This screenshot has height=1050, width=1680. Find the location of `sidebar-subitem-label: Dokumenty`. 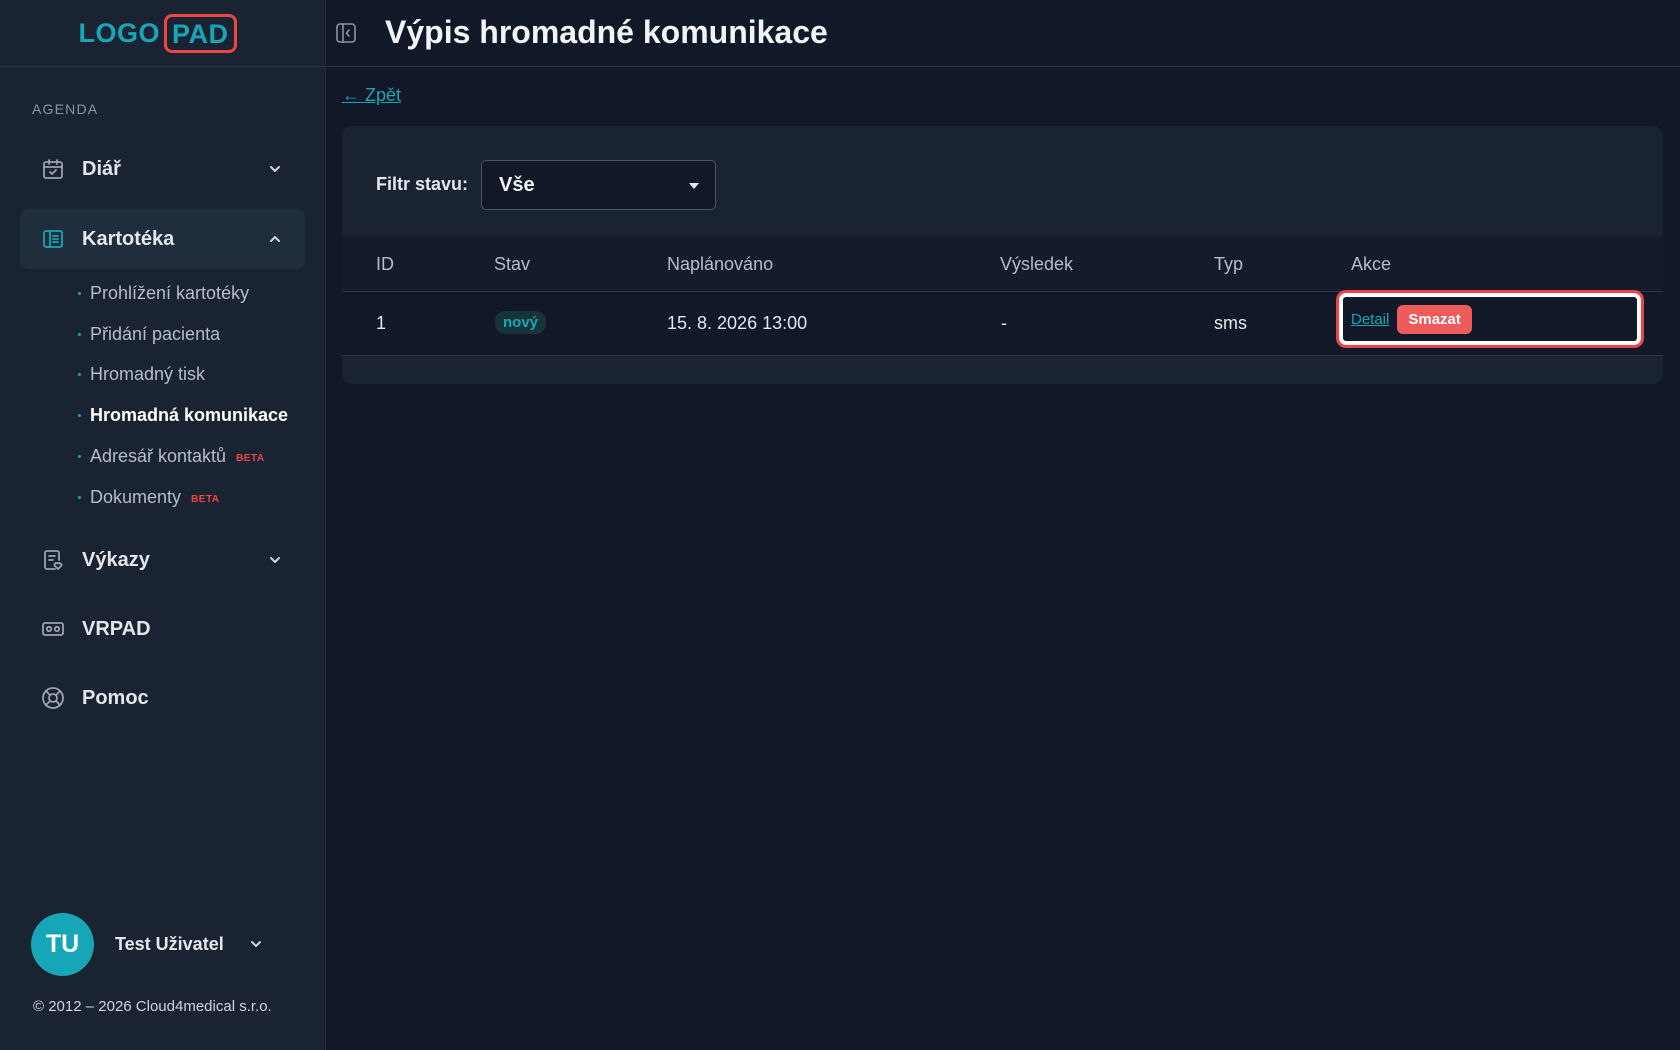

sidebar-subitem-label: Dokumenty is located at coordinates (136, 496).